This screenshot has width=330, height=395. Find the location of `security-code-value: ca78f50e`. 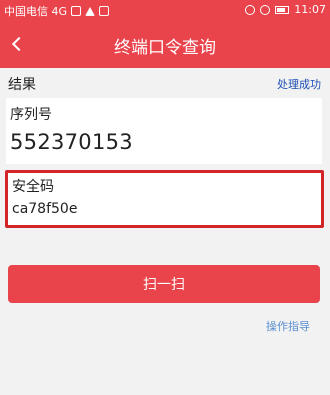

security-code-value: ca78f50e is located at coordinates (45, 209).